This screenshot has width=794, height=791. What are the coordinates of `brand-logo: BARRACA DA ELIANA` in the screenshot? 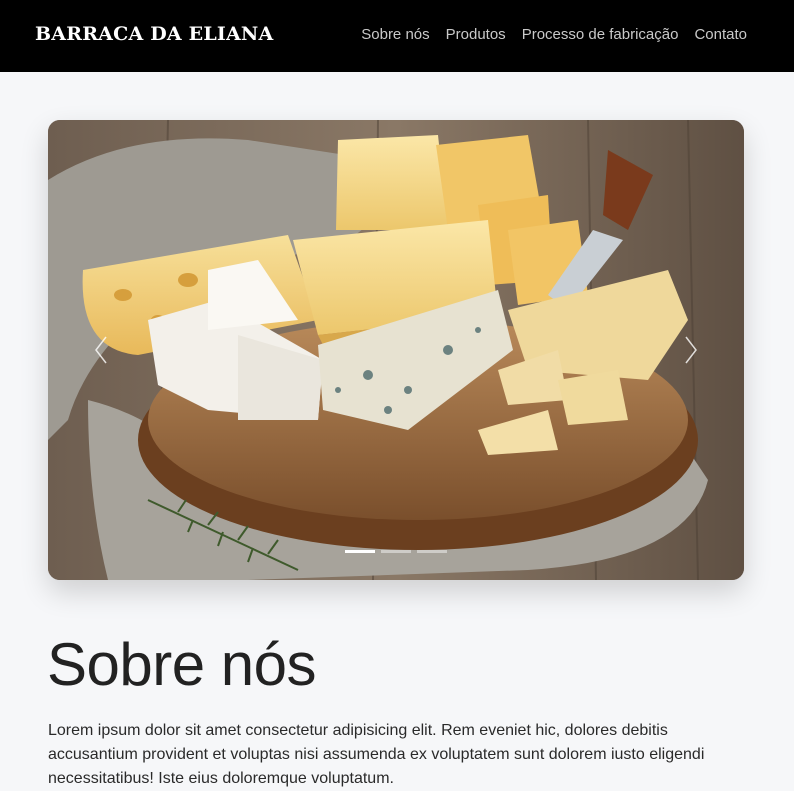 It's located at (154, 34).